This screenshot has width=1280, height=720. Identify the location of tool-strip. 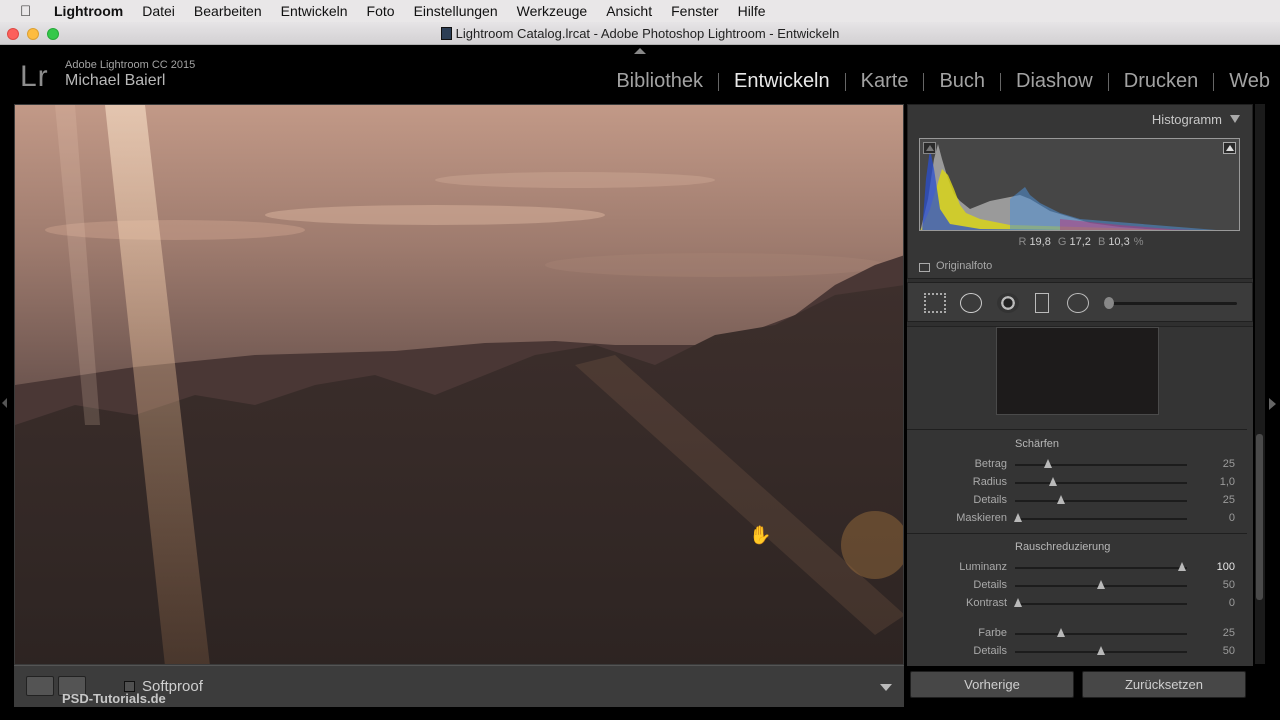
(1080, 302).